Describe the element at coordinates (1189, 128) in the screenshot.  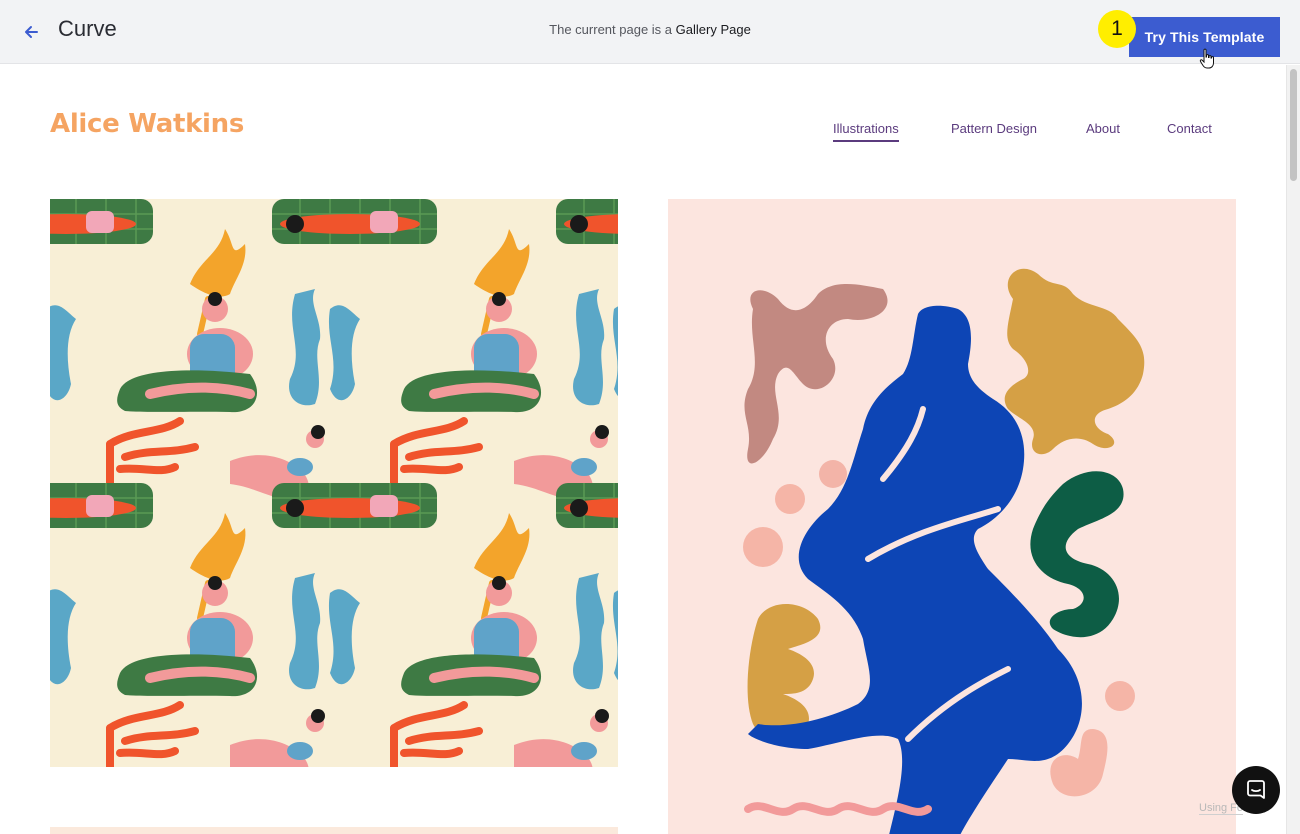
I see `nav-contact: Contact` at that location.